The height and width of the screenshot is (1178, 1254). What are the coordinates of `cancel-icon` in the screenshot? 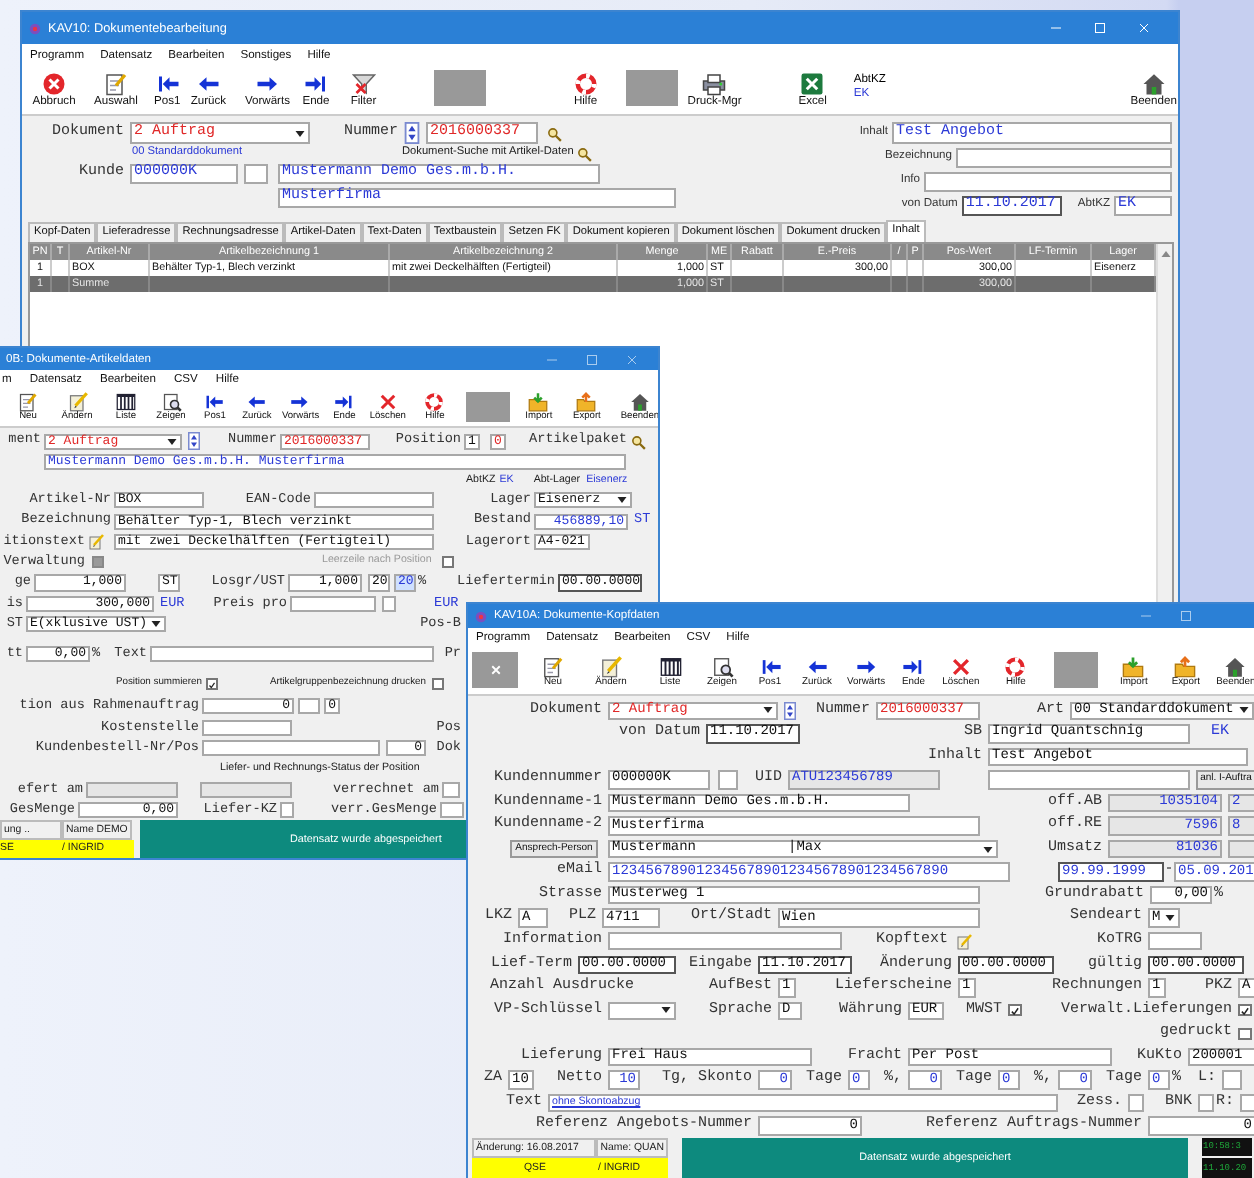 It's located at (54, 84).